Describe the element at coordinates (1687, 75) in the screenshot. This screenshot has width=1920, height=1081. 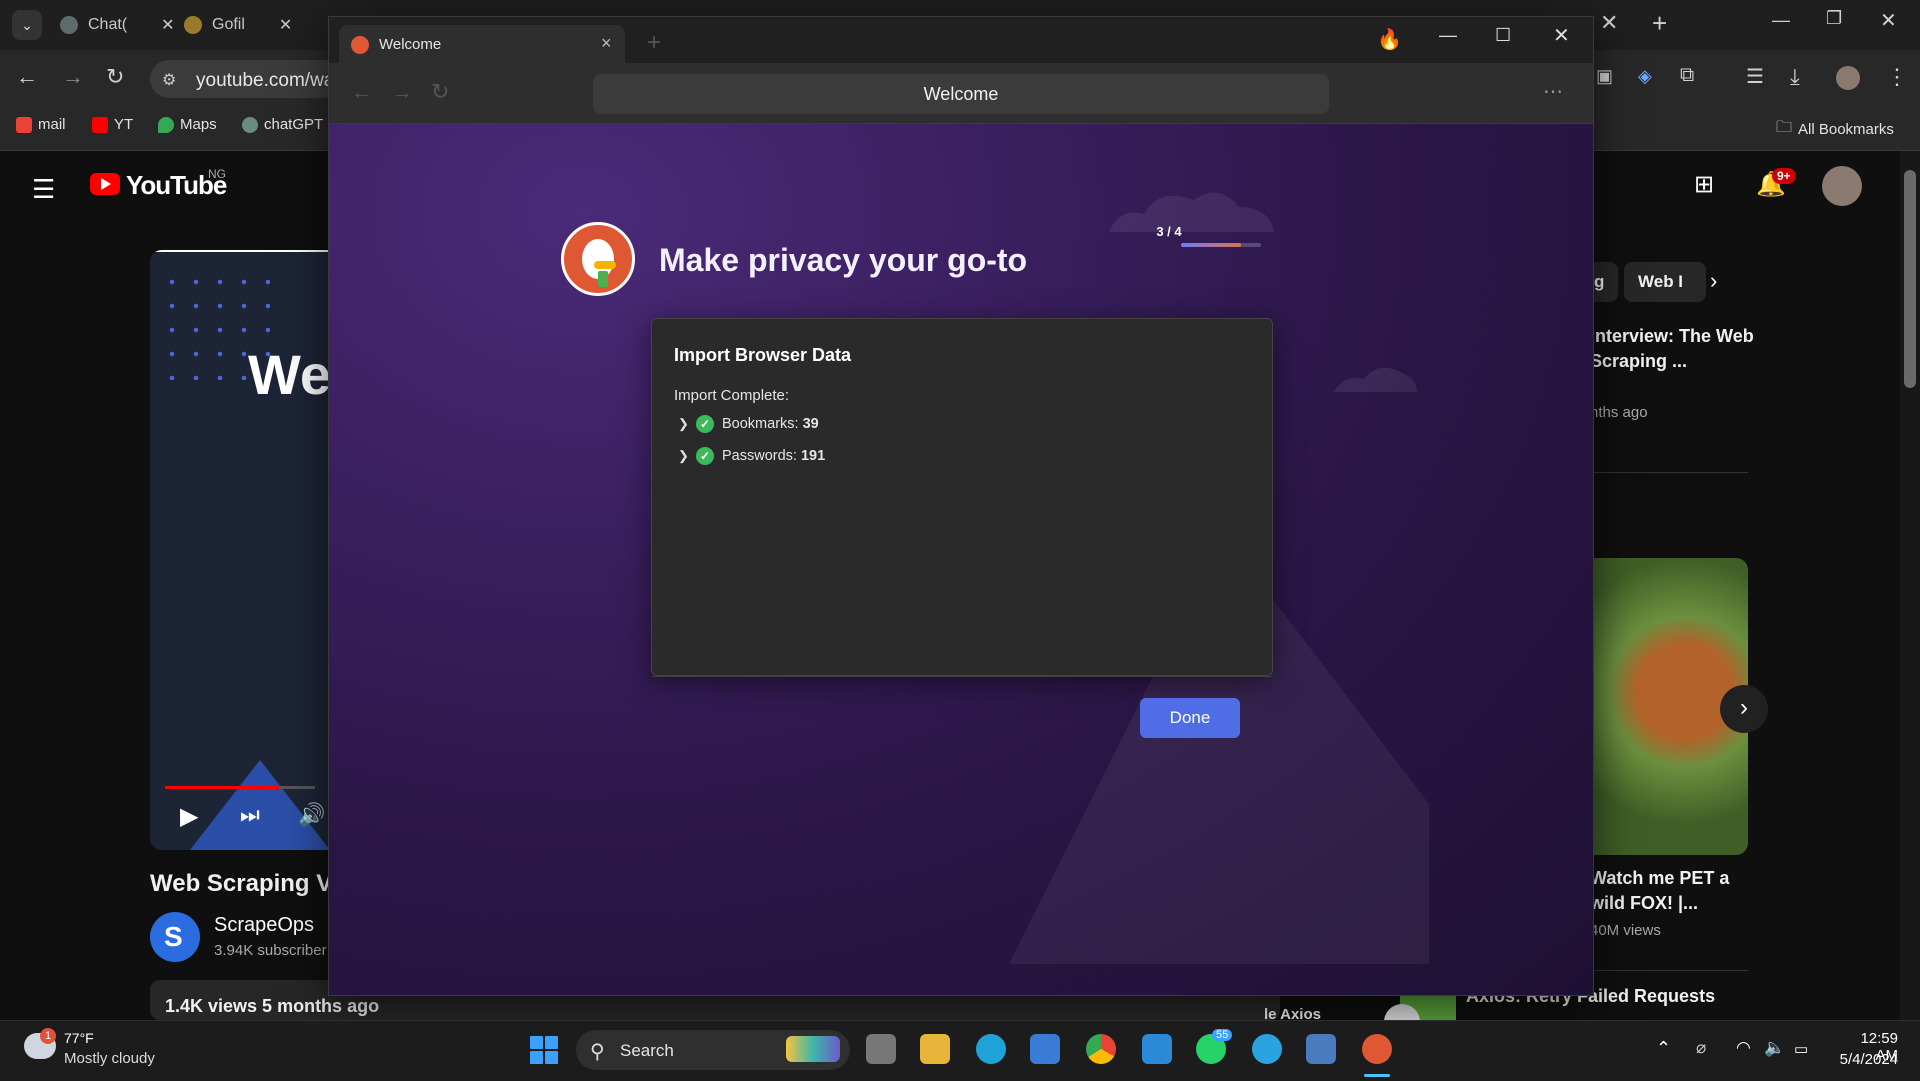
I see `extensions-puzzle-icon: ⧉` at that location.